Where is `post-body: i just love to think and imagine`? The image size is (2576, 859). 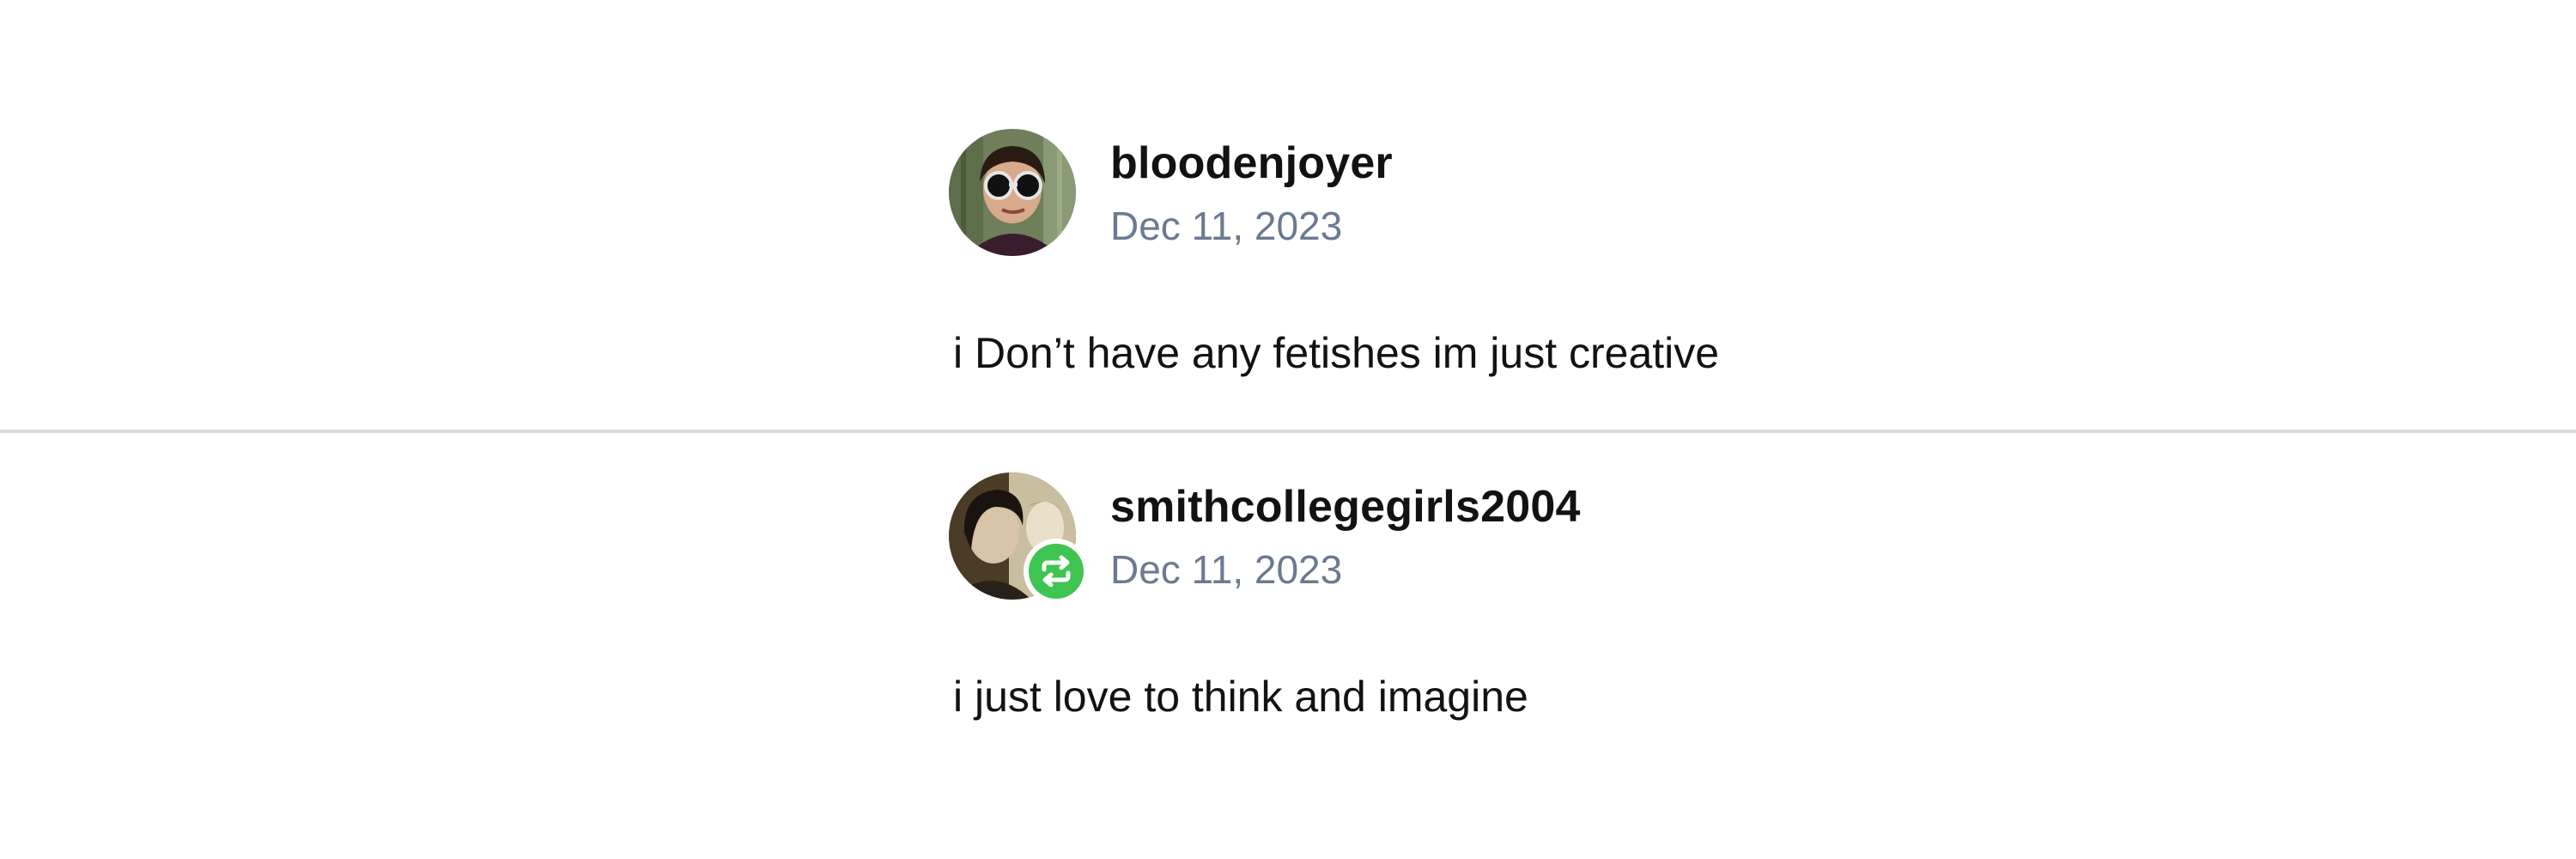 post-body: i just love to think and imagine is located at coordinates (1240, 697).